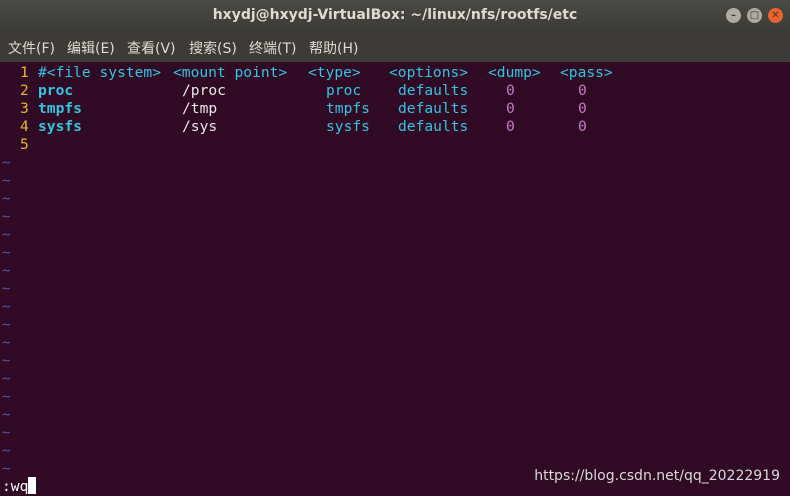  What do you see at coordinates (348, 108) in the screenshot?
I see `fs-type: tmpfs` at bounding box center [348, 108].